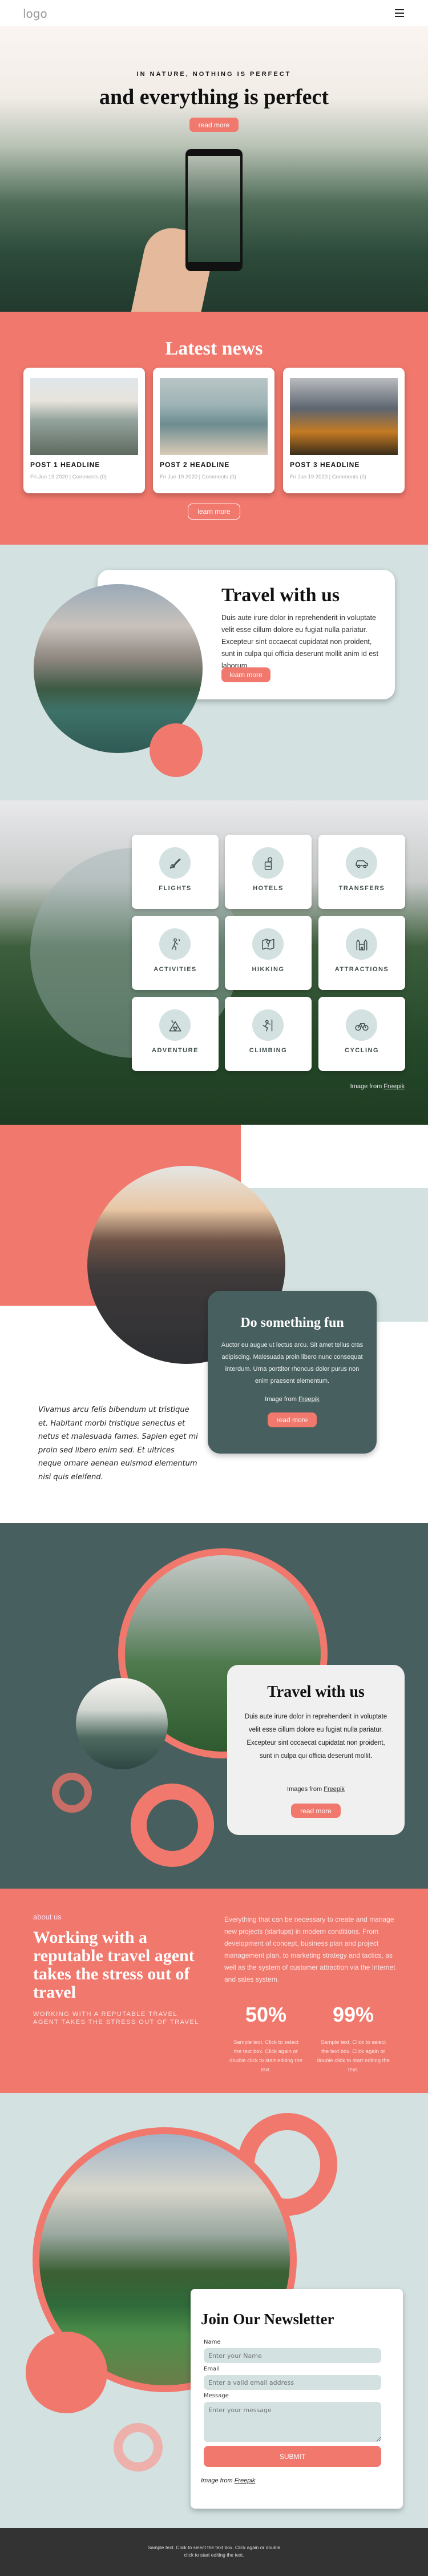  What do you see at coordinates (72, 1793) in the screenshot?
I see `decor-small-ring` at bounding box center [72, 1793].